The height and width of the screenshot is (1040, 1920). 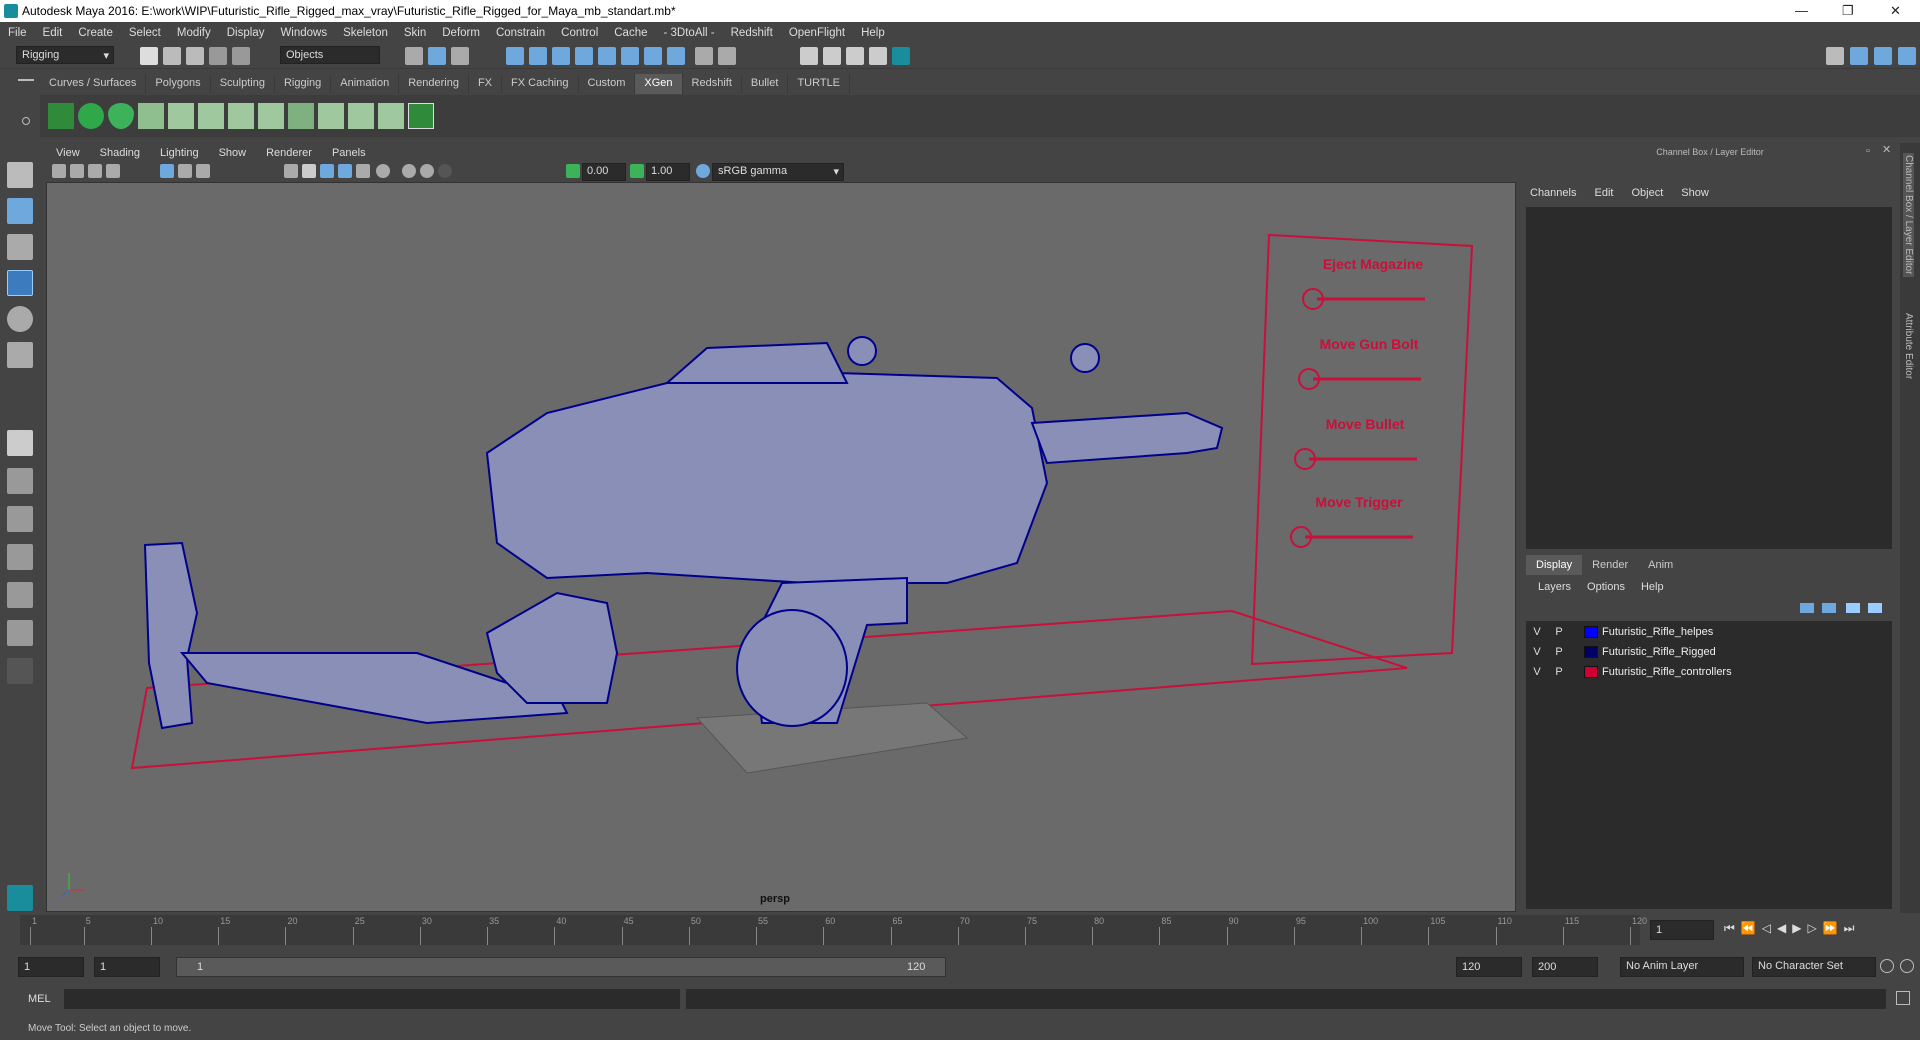 What do you see at coordinates (653, 56) in the screenshot?
I see `snap-uv-icon` at bounding box center [653, 56].